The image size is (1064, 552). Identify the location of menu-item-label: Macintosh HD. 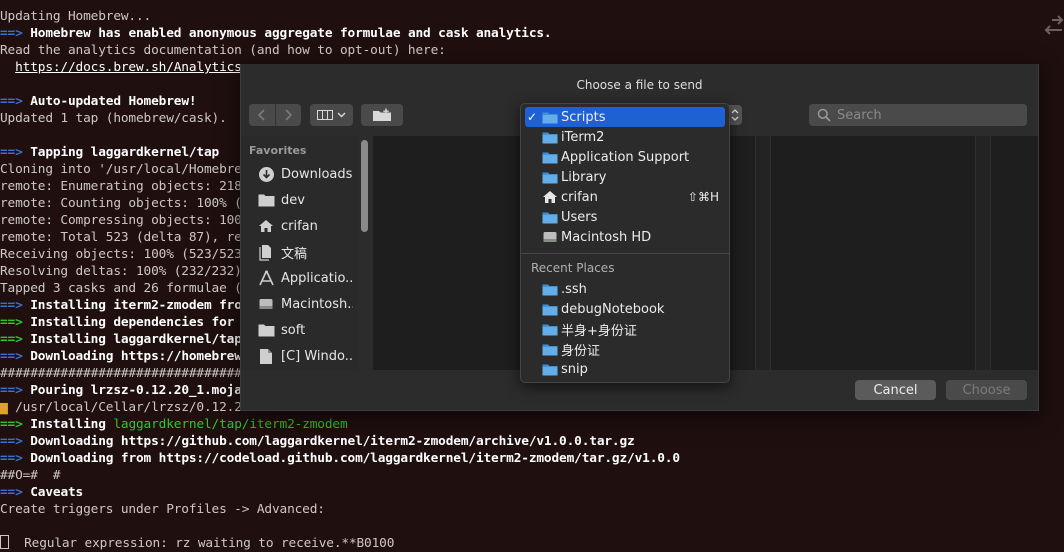
(606, 237).